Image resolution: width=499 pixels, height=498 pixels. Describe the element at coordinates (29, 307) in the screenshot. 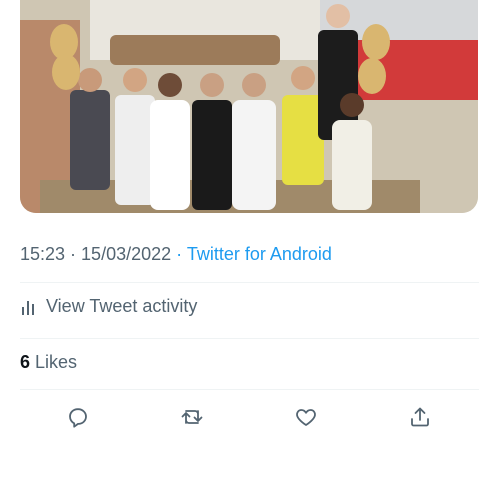

I see `chart-bars-icon` at that location.